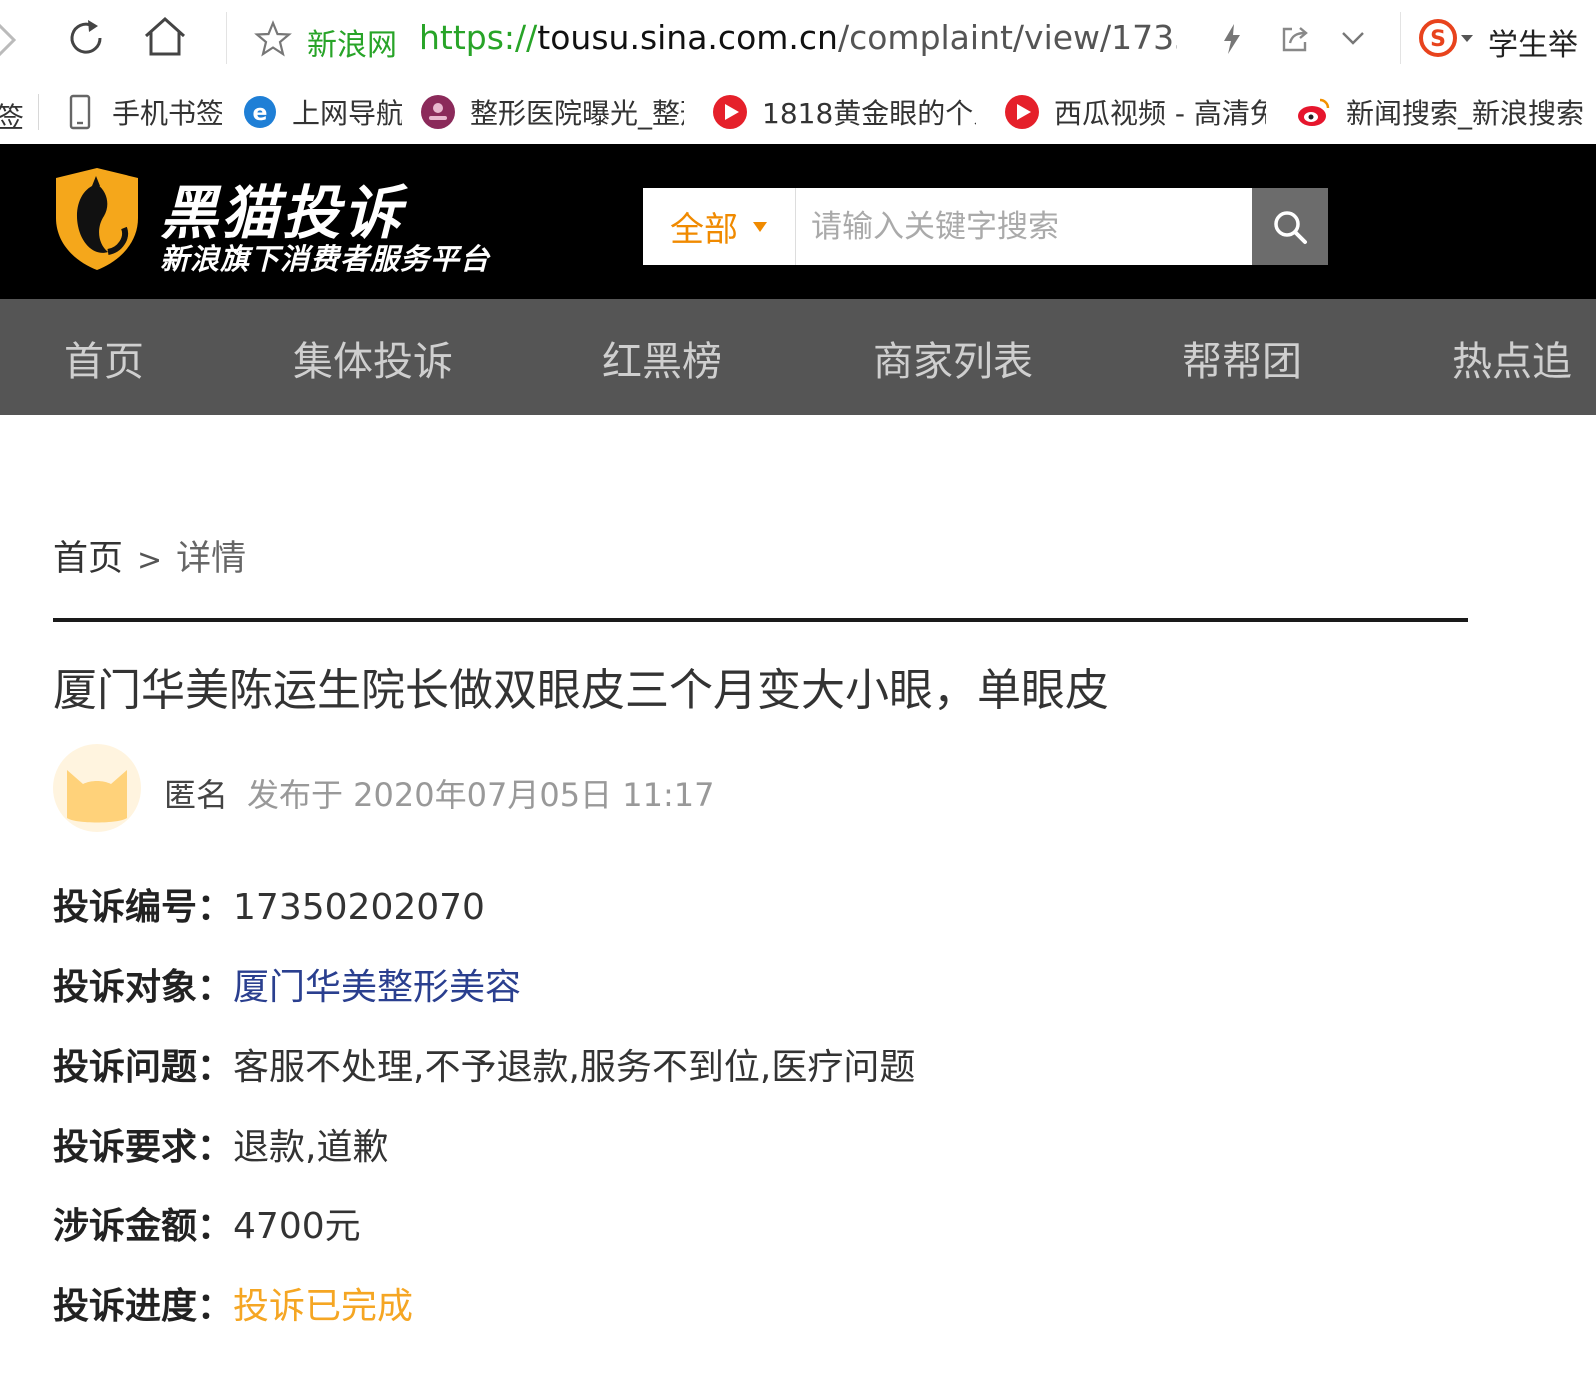 The height and width of the screenshot is (1396, 1596). What do you see at coordinates (325, 259) in the screenshot?
I see `logo-subtitle: 新浪旗下消费者服务平台` at bounding box center [325, 259].